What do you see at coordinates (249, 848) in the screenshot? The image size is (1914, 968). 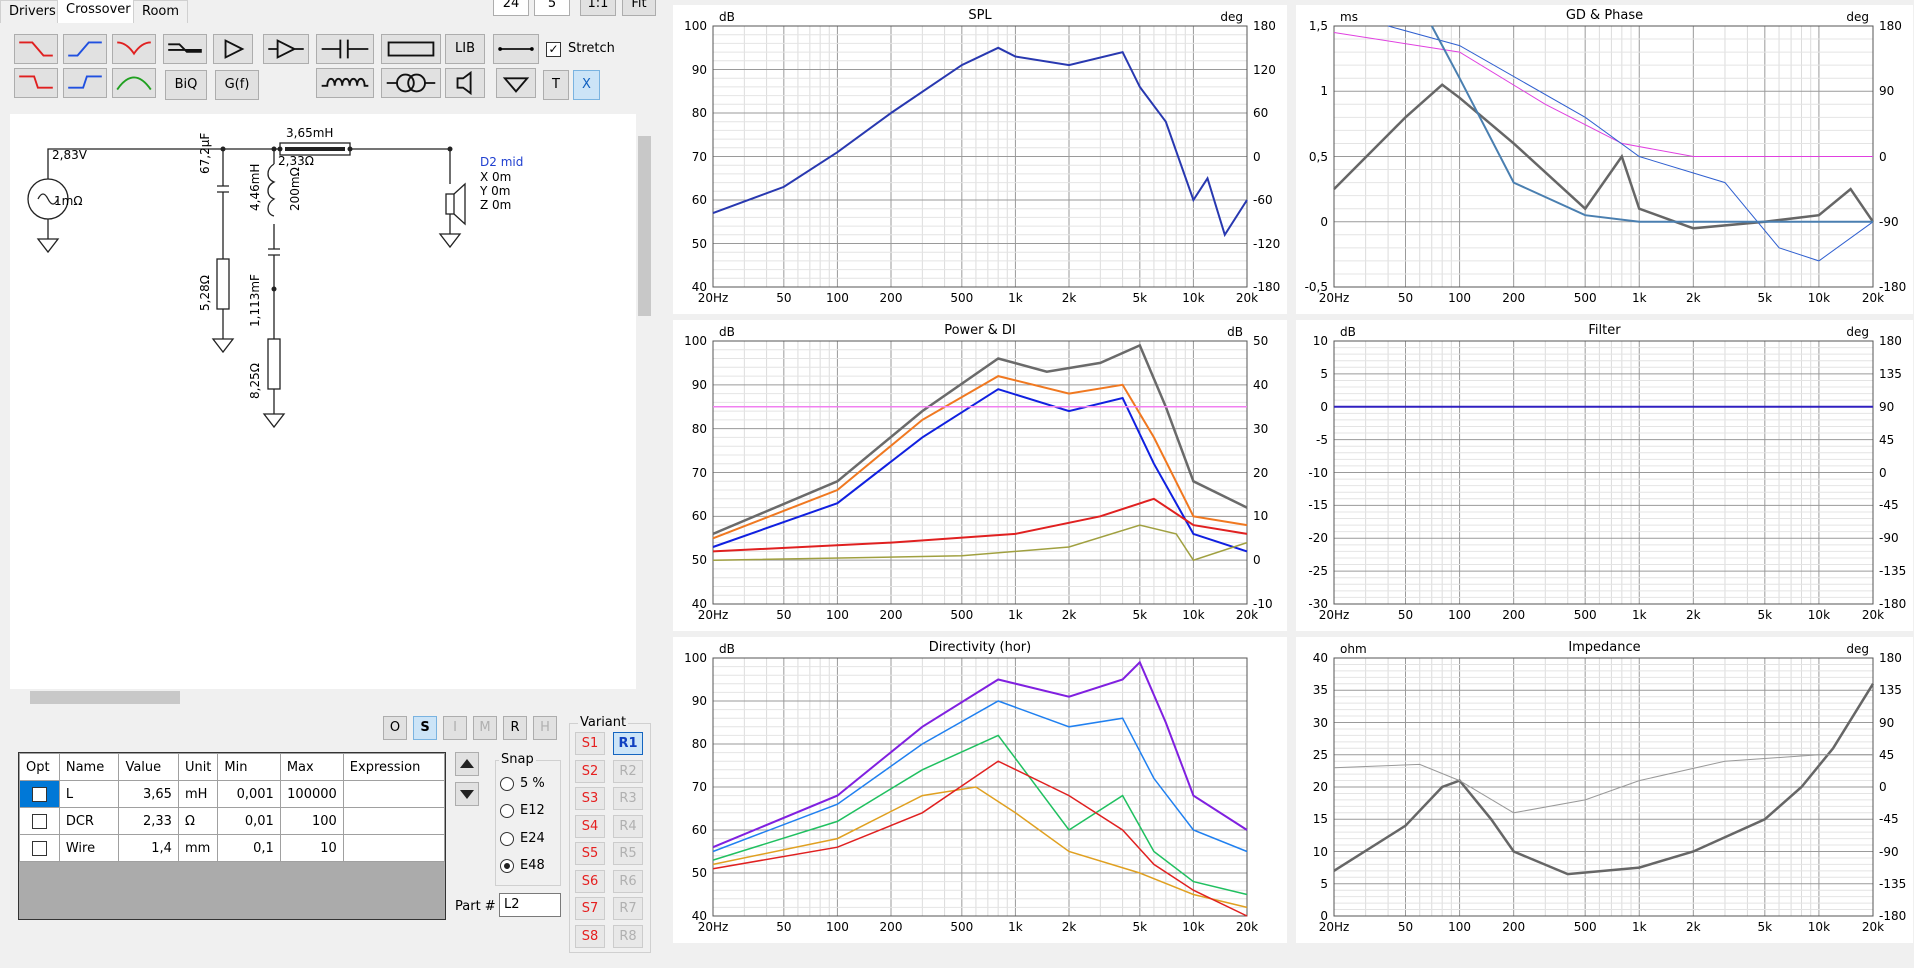 I see `min-cell: 0,1` at bounding box center [249, 848].